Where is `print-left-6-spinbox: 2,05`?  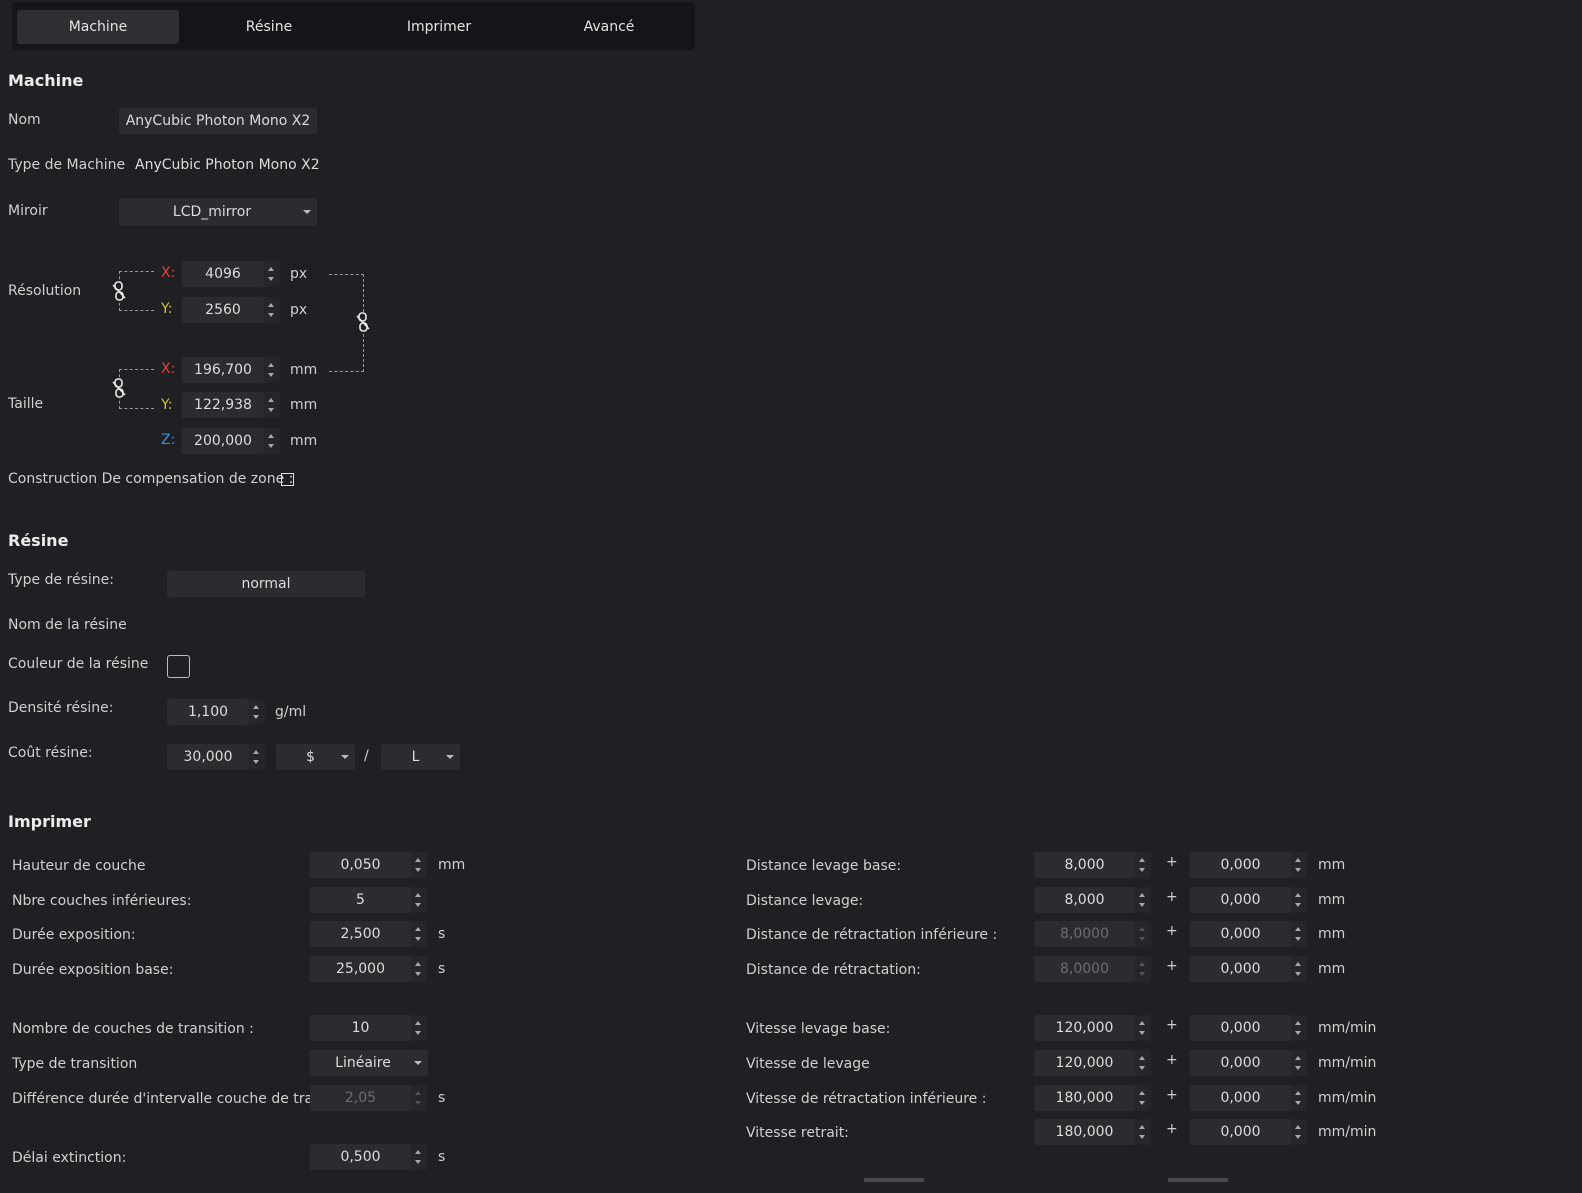
print-left-6-spinbox: 2,05 is located at coordinates (368, 1098).